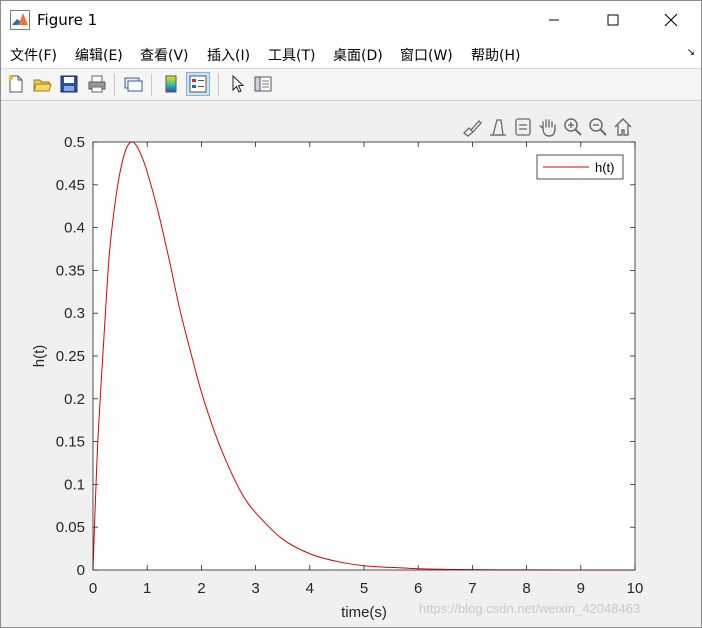 This screenshot has width=702, height=628. Describe the element at coordinates (530, 608) in the screenshot. I see `watermark-url: https://blog.csdn.net/weixin_42048463` at that location.